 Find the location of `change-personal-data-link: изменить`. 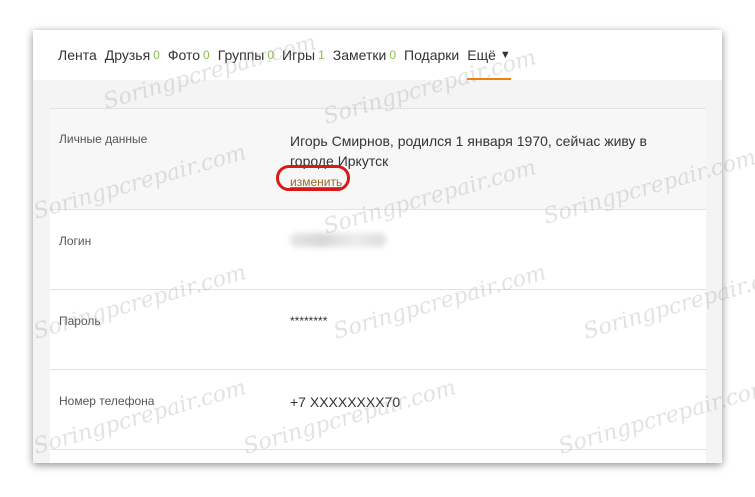

change-personal-data-link: изменить is located at coordinates (313, 178).